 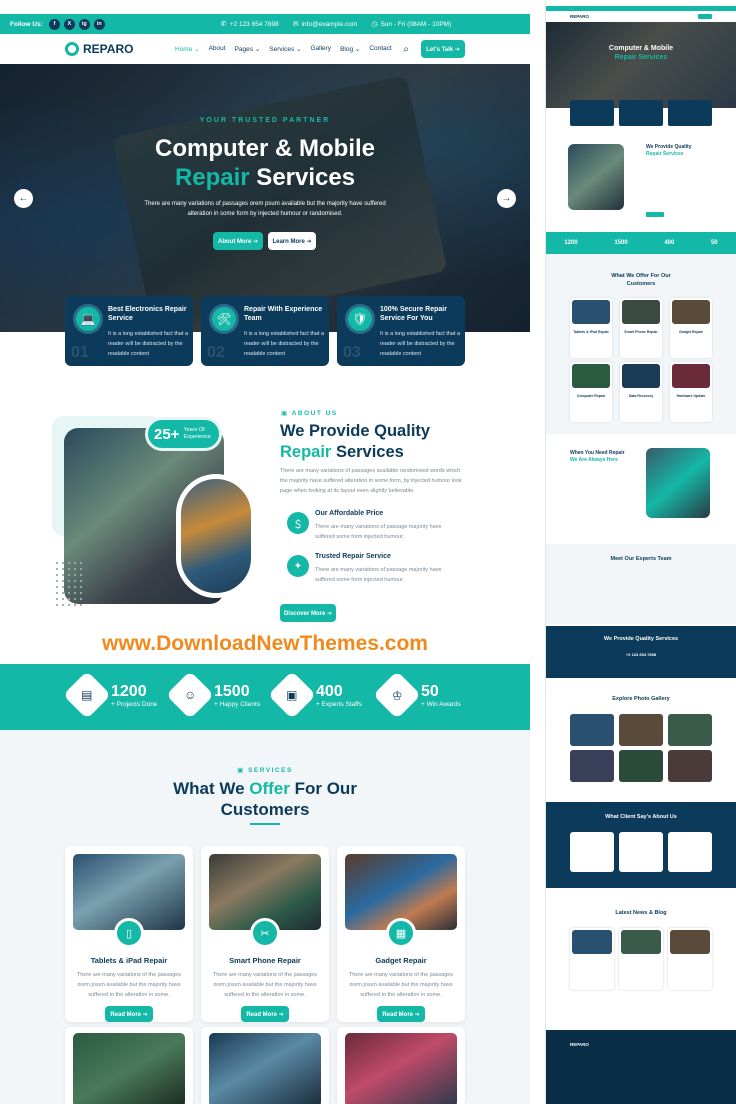 I want to click on thumb-service-card: Hardware Update, so click(x=691, y=392).